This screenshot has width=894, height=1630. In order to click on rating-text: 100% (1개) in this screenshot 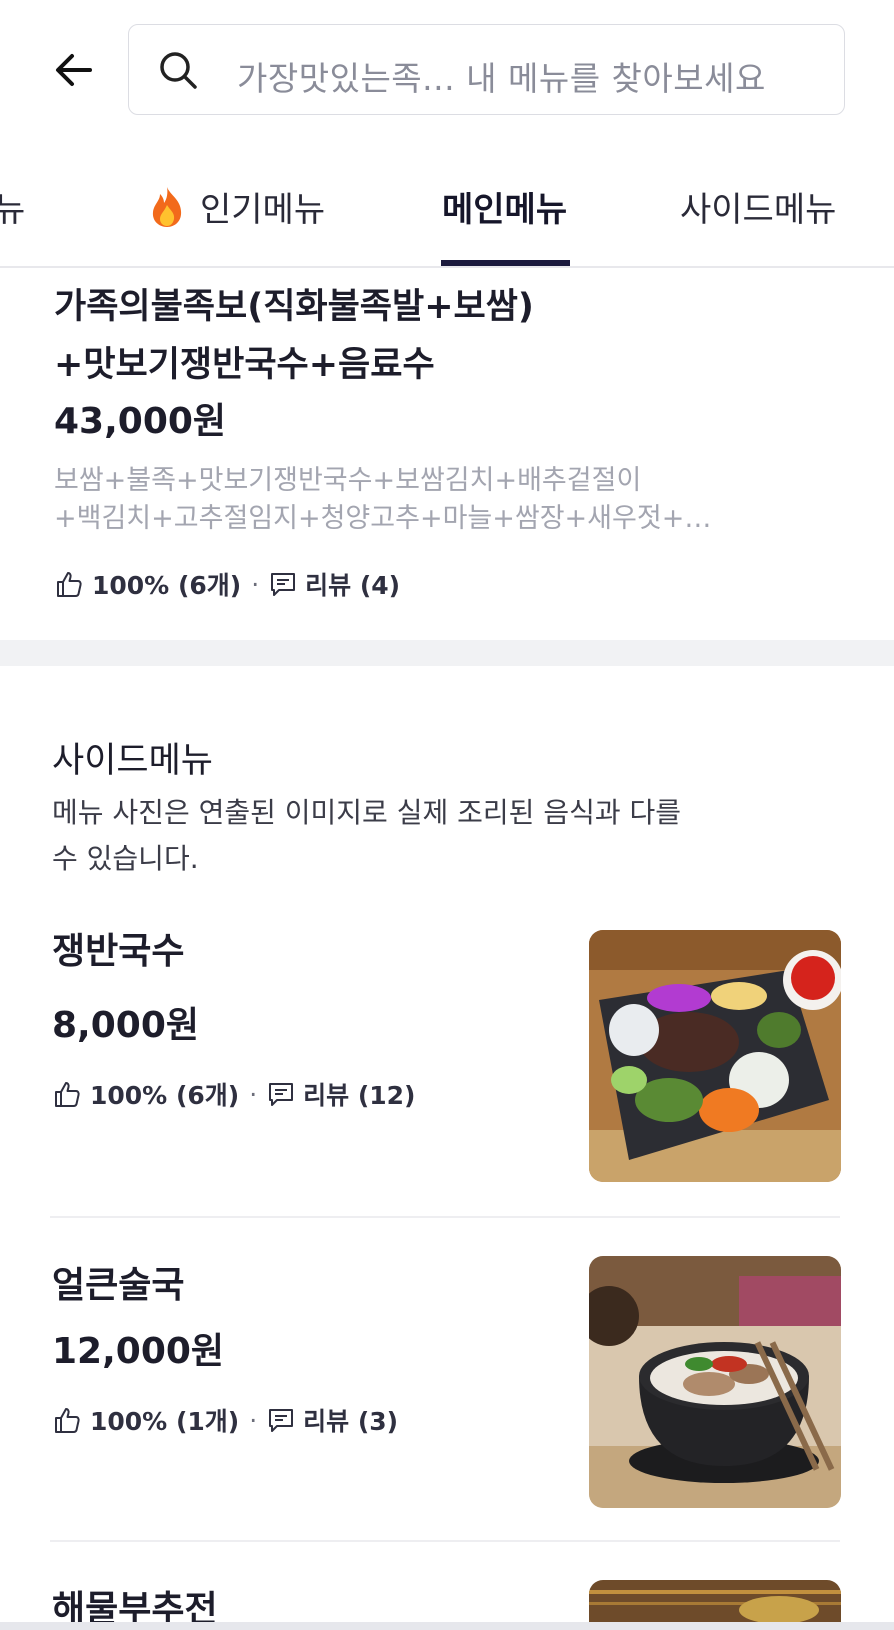, I will do `click(165, 1421)`.